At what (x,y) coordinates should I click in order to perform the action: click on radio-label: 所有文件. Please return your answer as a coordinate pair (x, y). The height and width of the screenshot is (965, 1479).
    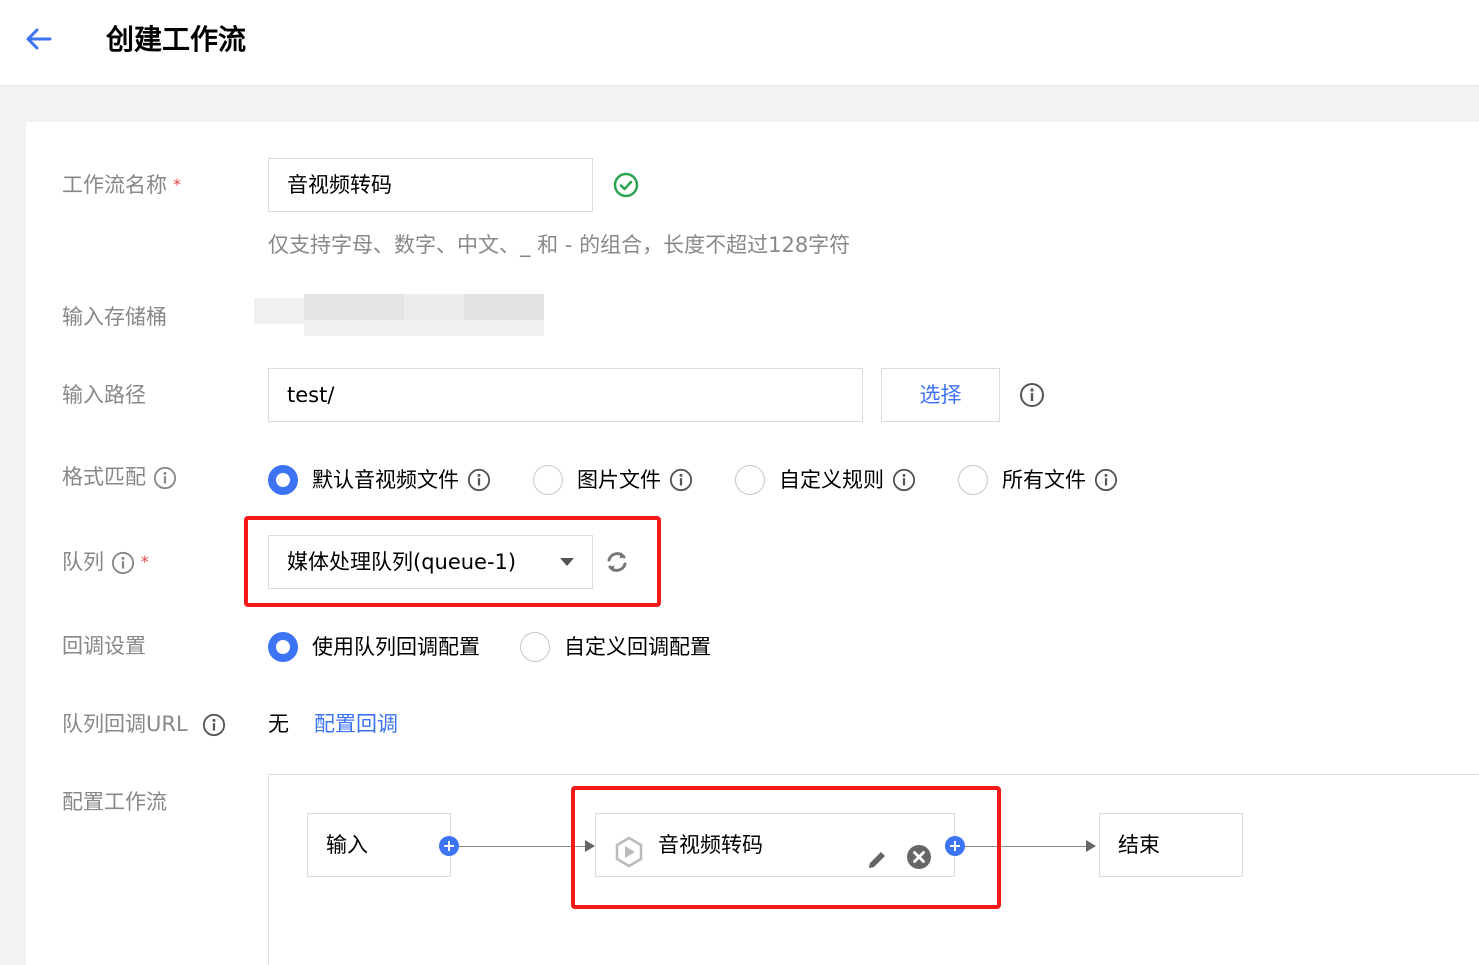
    Looking at the image, I should click on (1044, 480).